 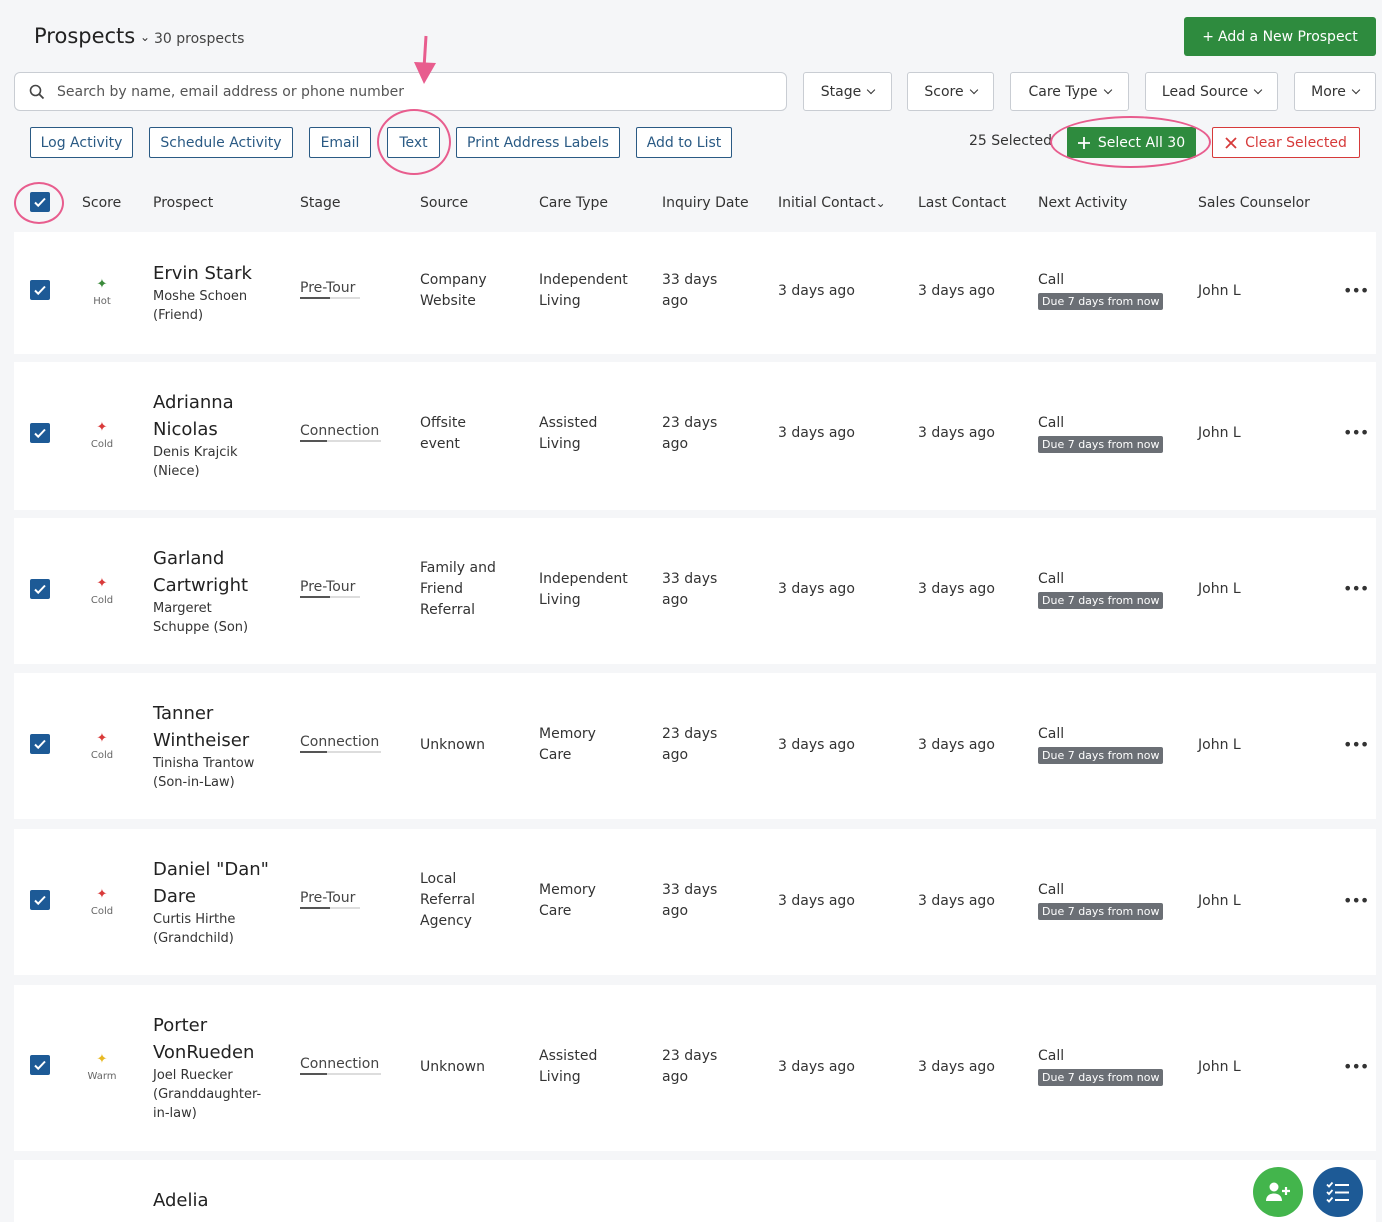 I want to click on score-indicator: ✦ Cold, so click(x=102, y=905).